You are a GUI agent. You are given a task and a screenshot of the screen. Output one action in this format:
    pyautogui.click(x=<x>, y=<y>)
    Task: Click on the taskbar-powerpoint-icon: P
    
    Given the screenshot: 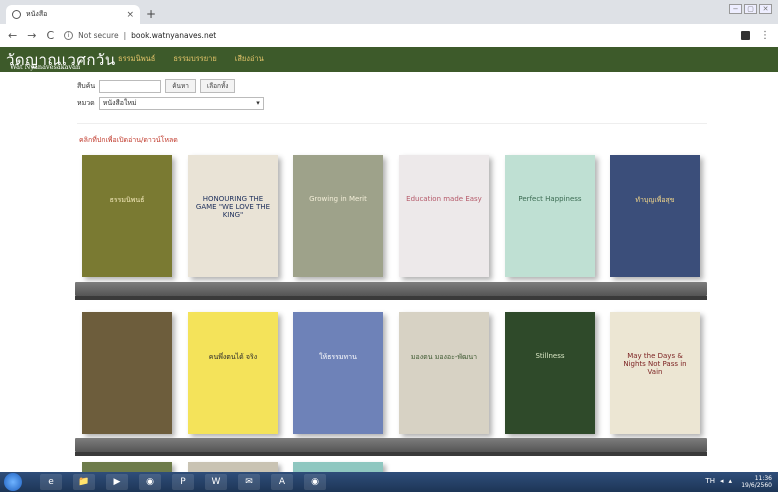 What is the action you would take?
    pyautogui.click(x=183, y=482)
    